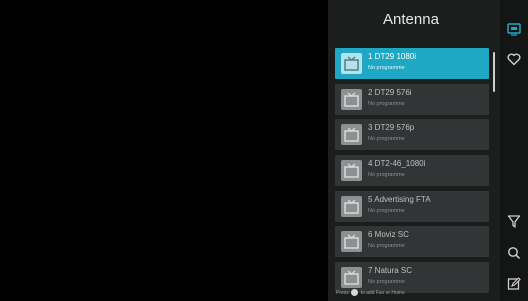  I want to click on hint-prefix: Press, so click(342, 292).